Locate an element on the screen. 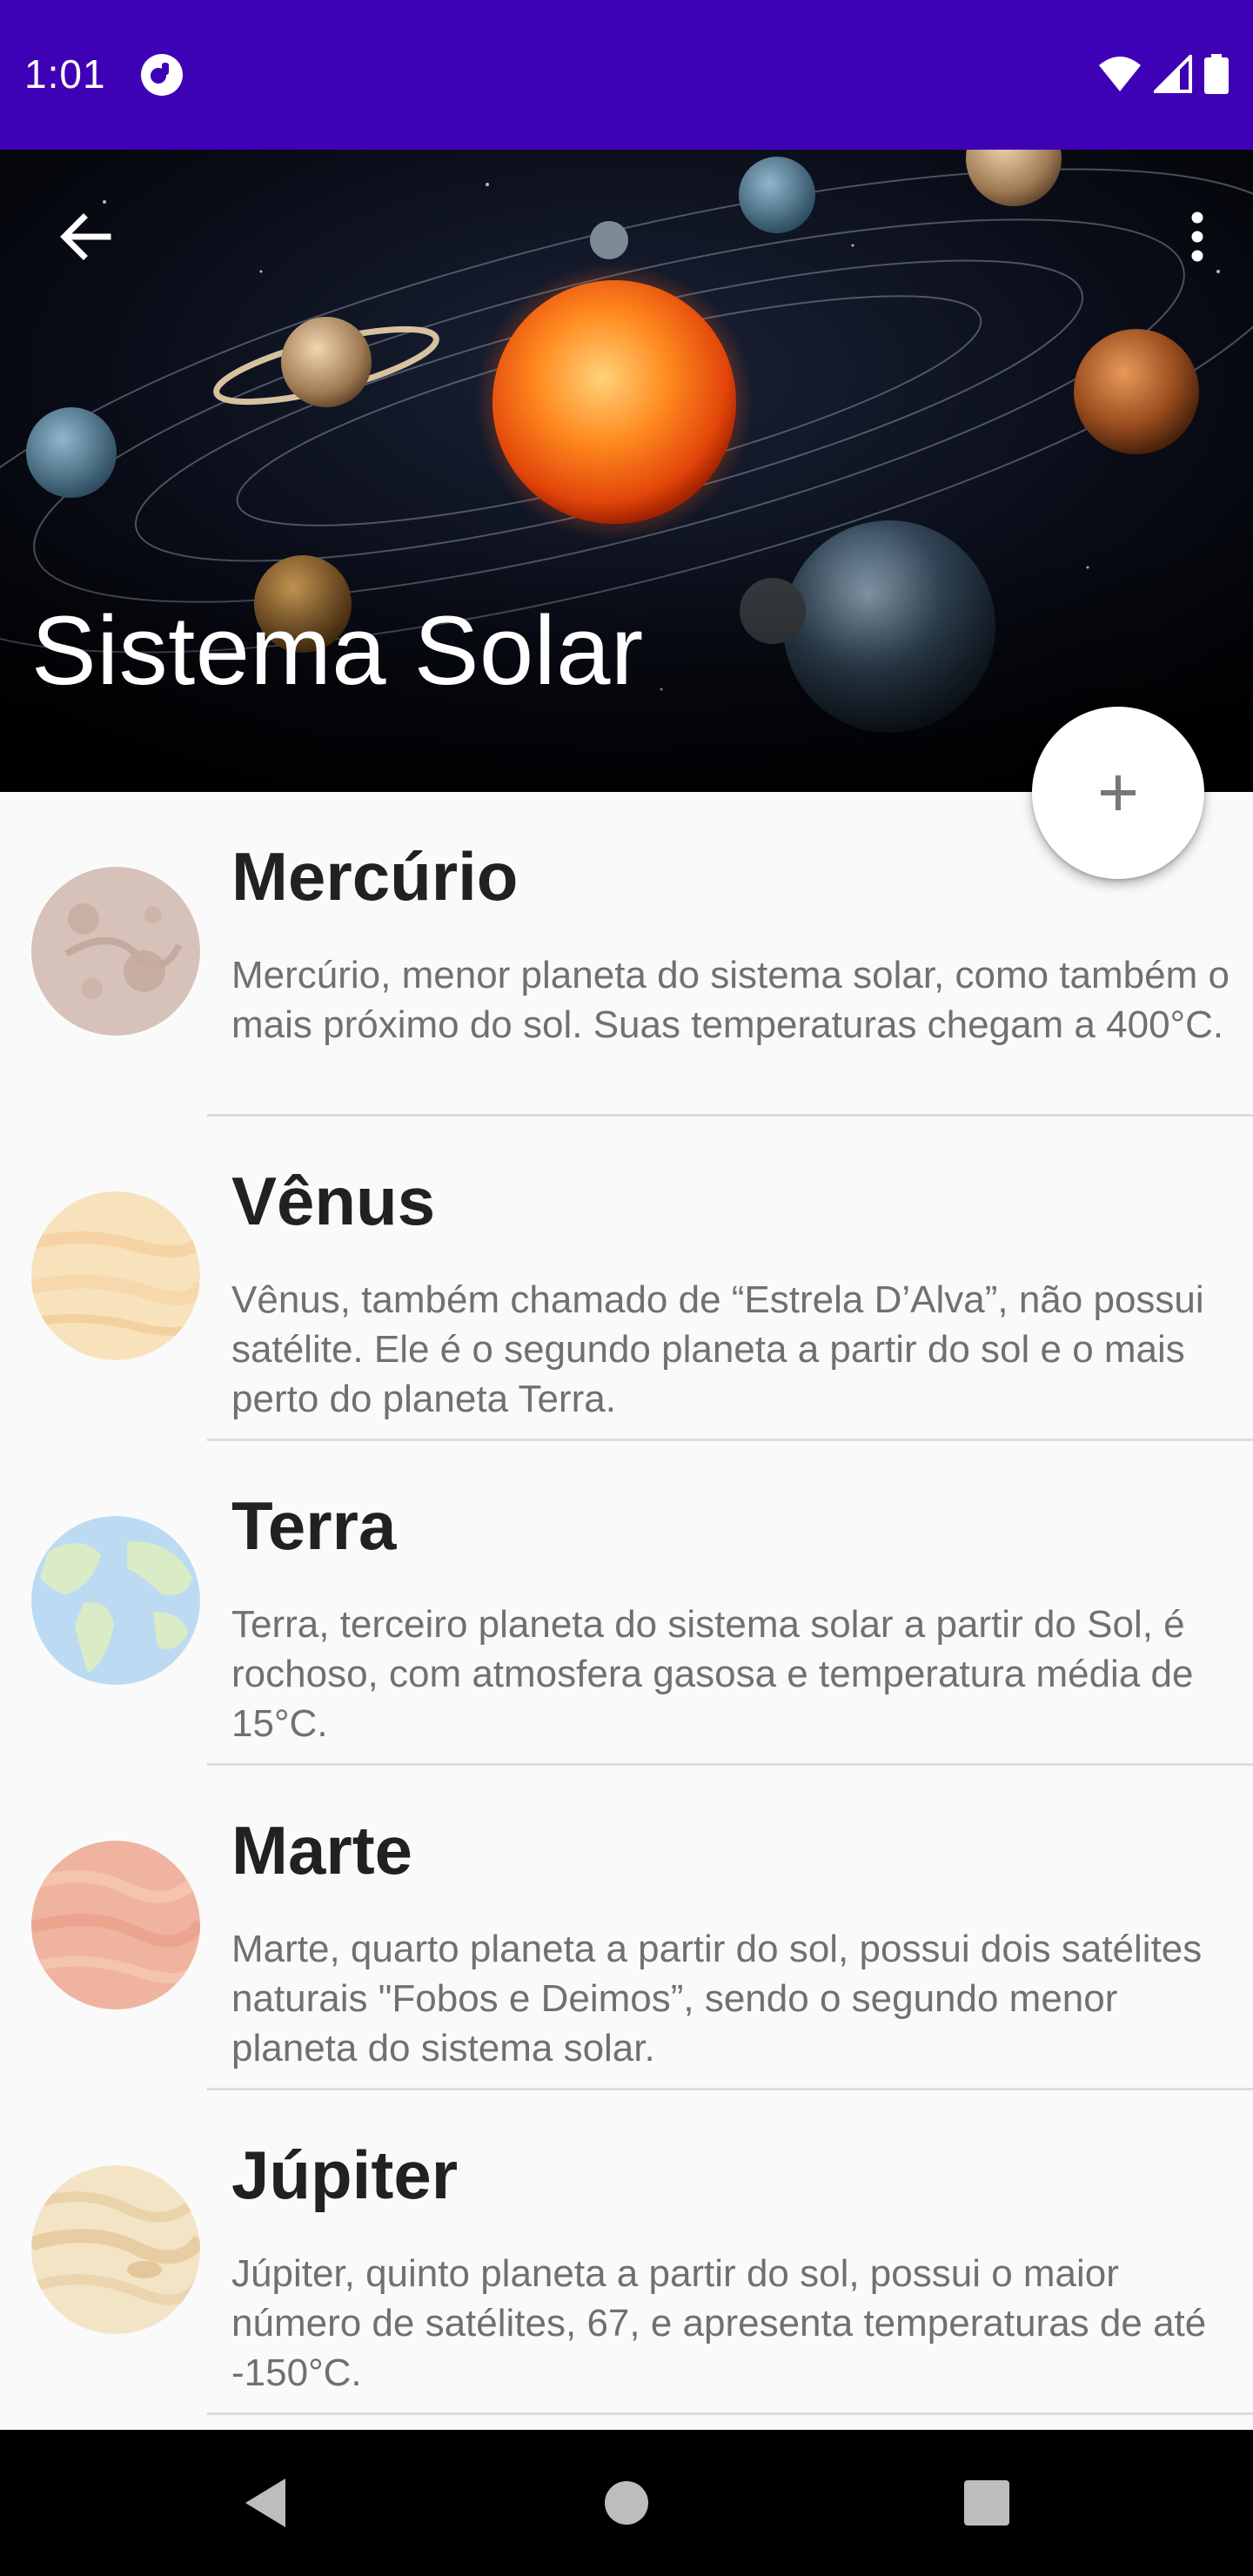 The height and width of the screenshot is (2576, 1253). mars-planet-icon is located at coordinates (115, 1925).